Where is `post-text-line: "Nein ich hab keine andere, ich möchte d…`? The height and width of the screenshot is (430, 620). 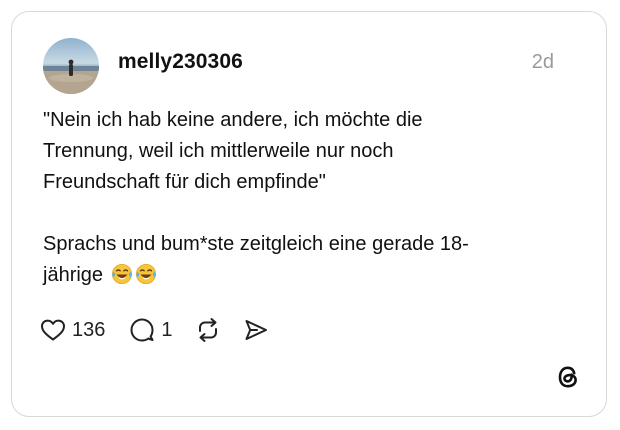
post-text-line: "Nein ich hab keine andere, ich möchte d… is located at coordinates (233, 120).